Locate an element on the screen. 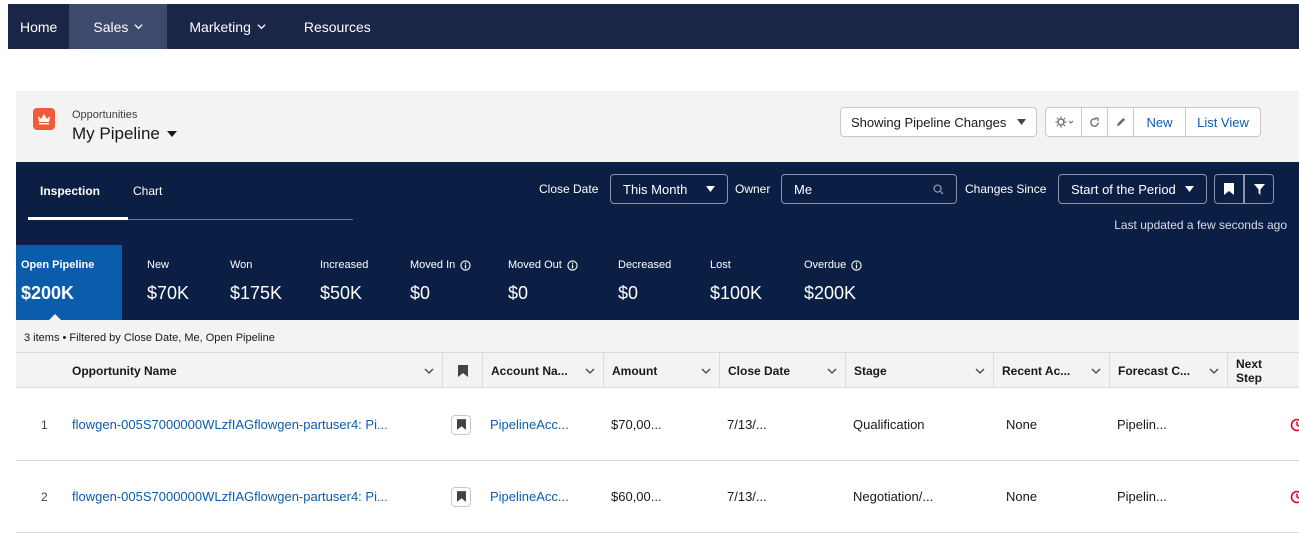 The image size is (1299, 533). new-button: New is located at coordinates (1160, 122).